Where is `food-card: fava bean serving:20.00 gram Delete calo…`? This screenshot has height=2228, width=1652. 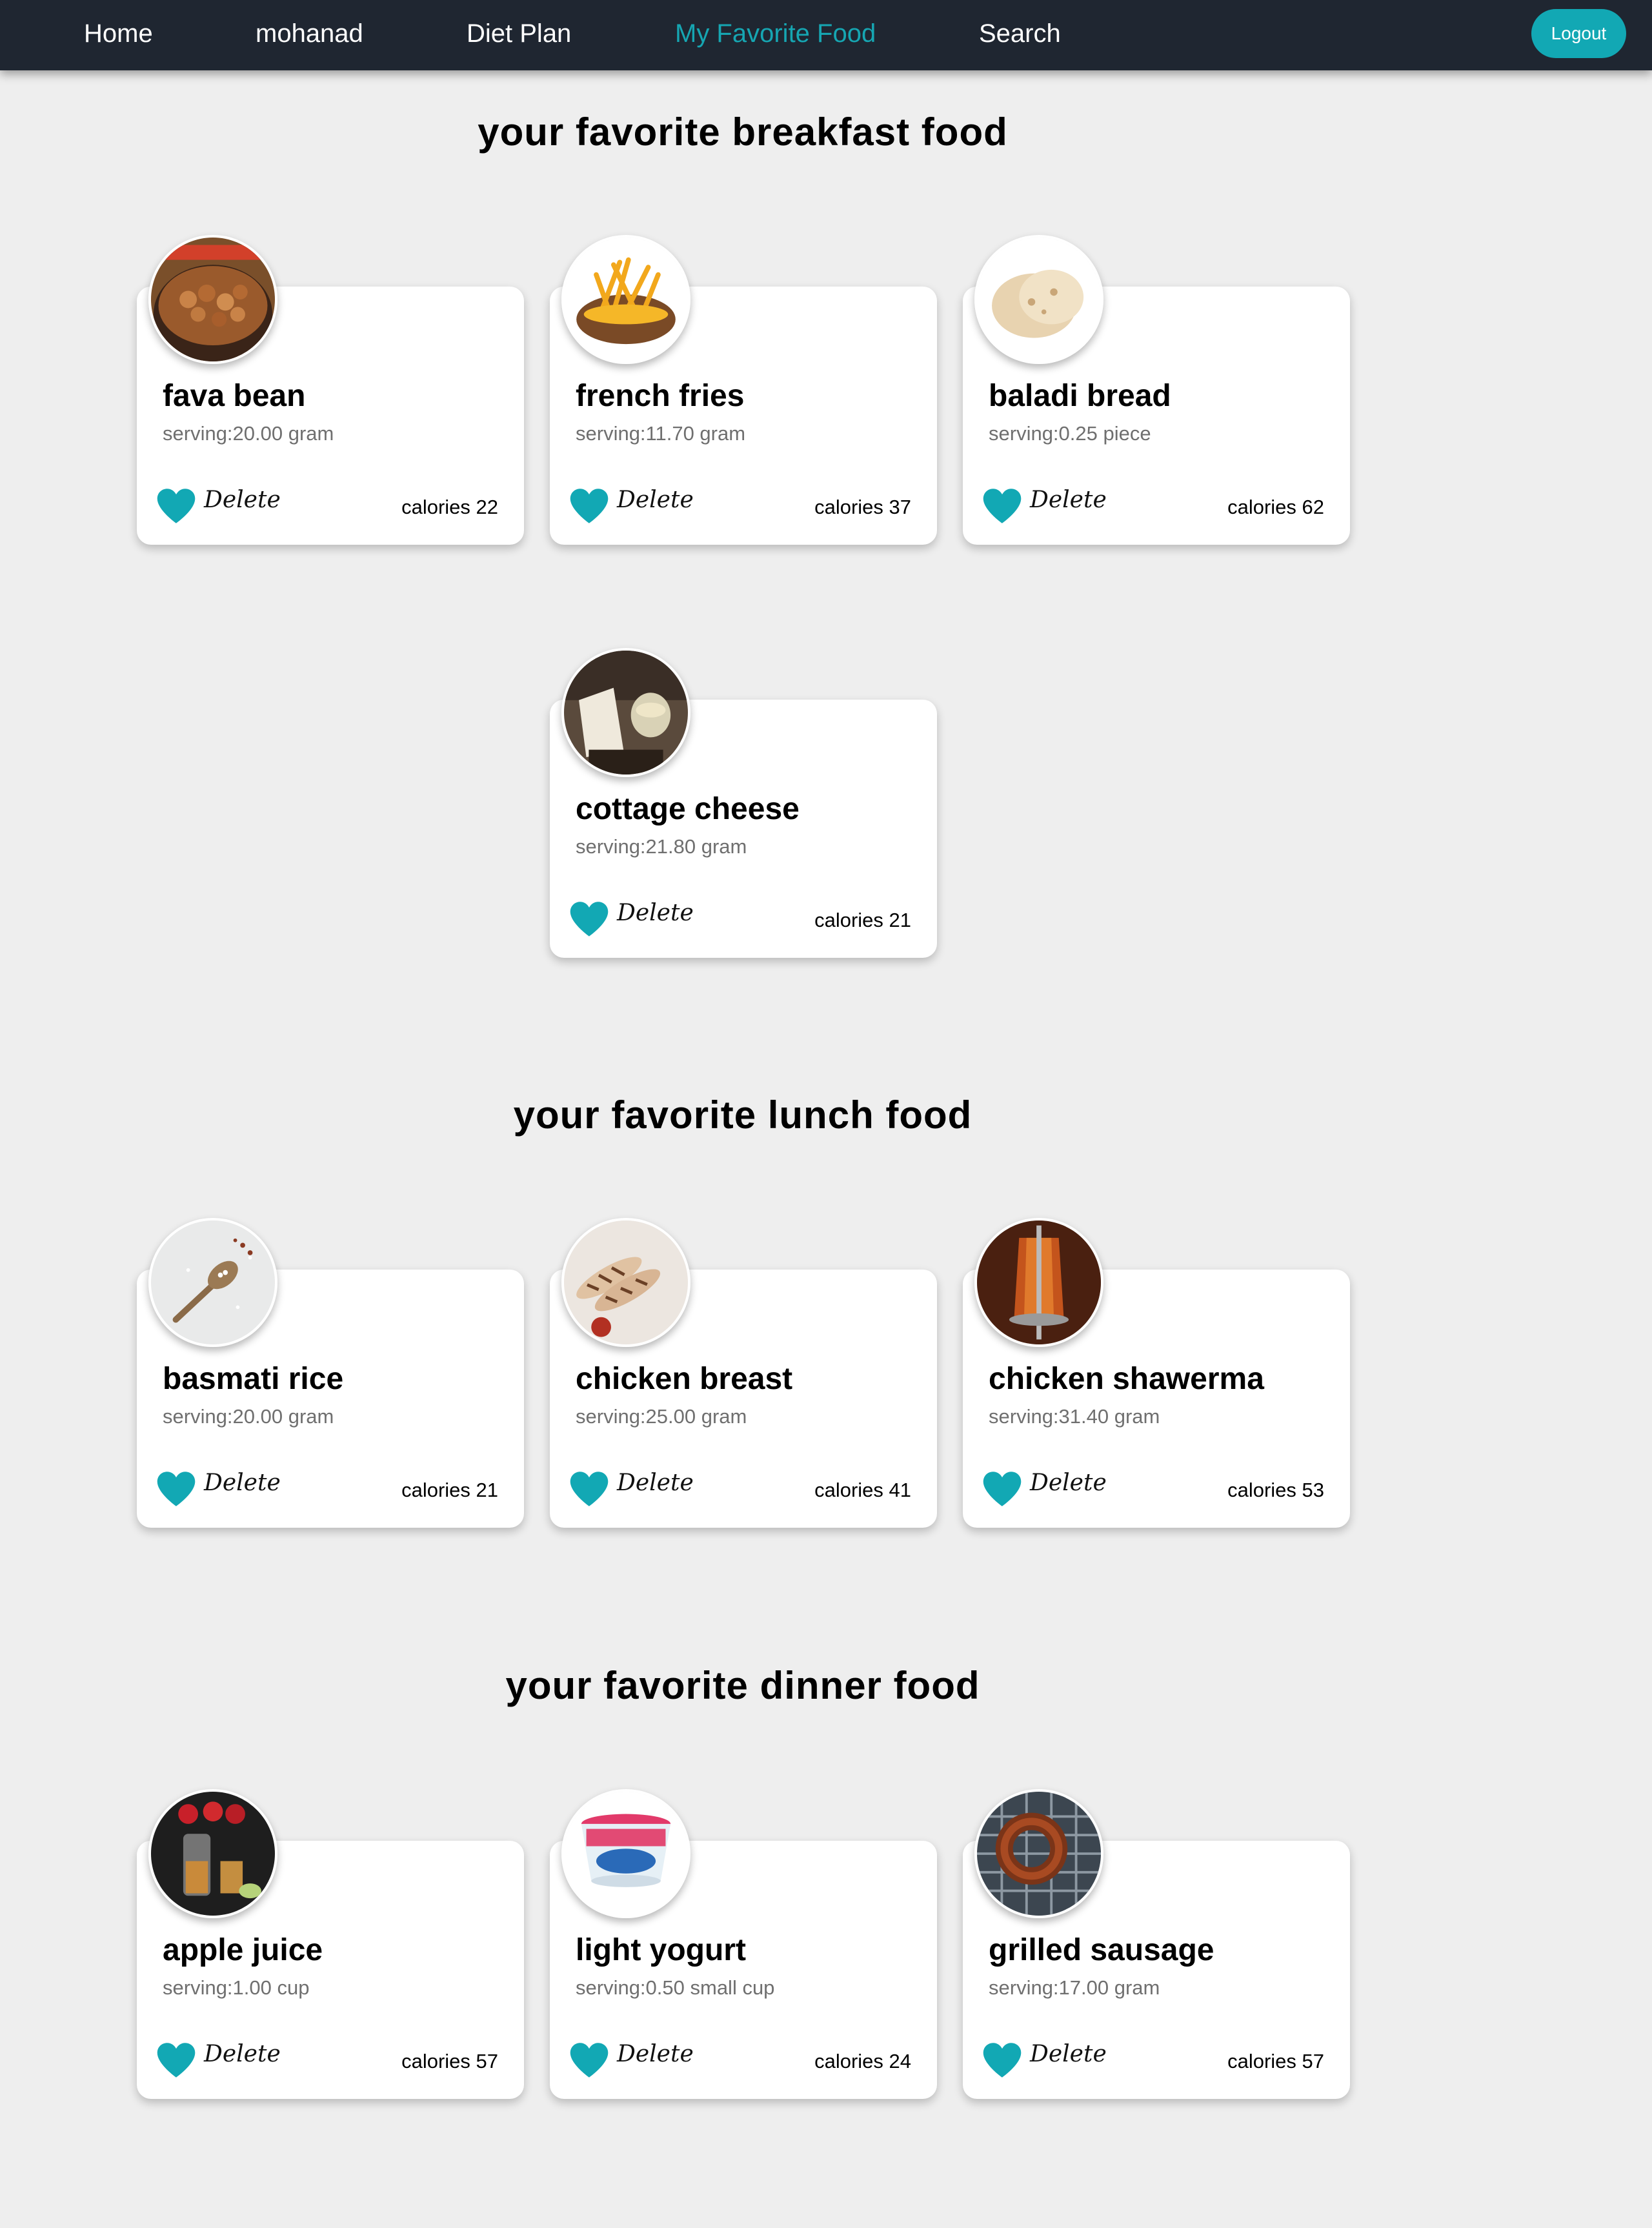
food-card: fava bean serving:20.00 gram Delete calo… is located at coordinates (330, 390).